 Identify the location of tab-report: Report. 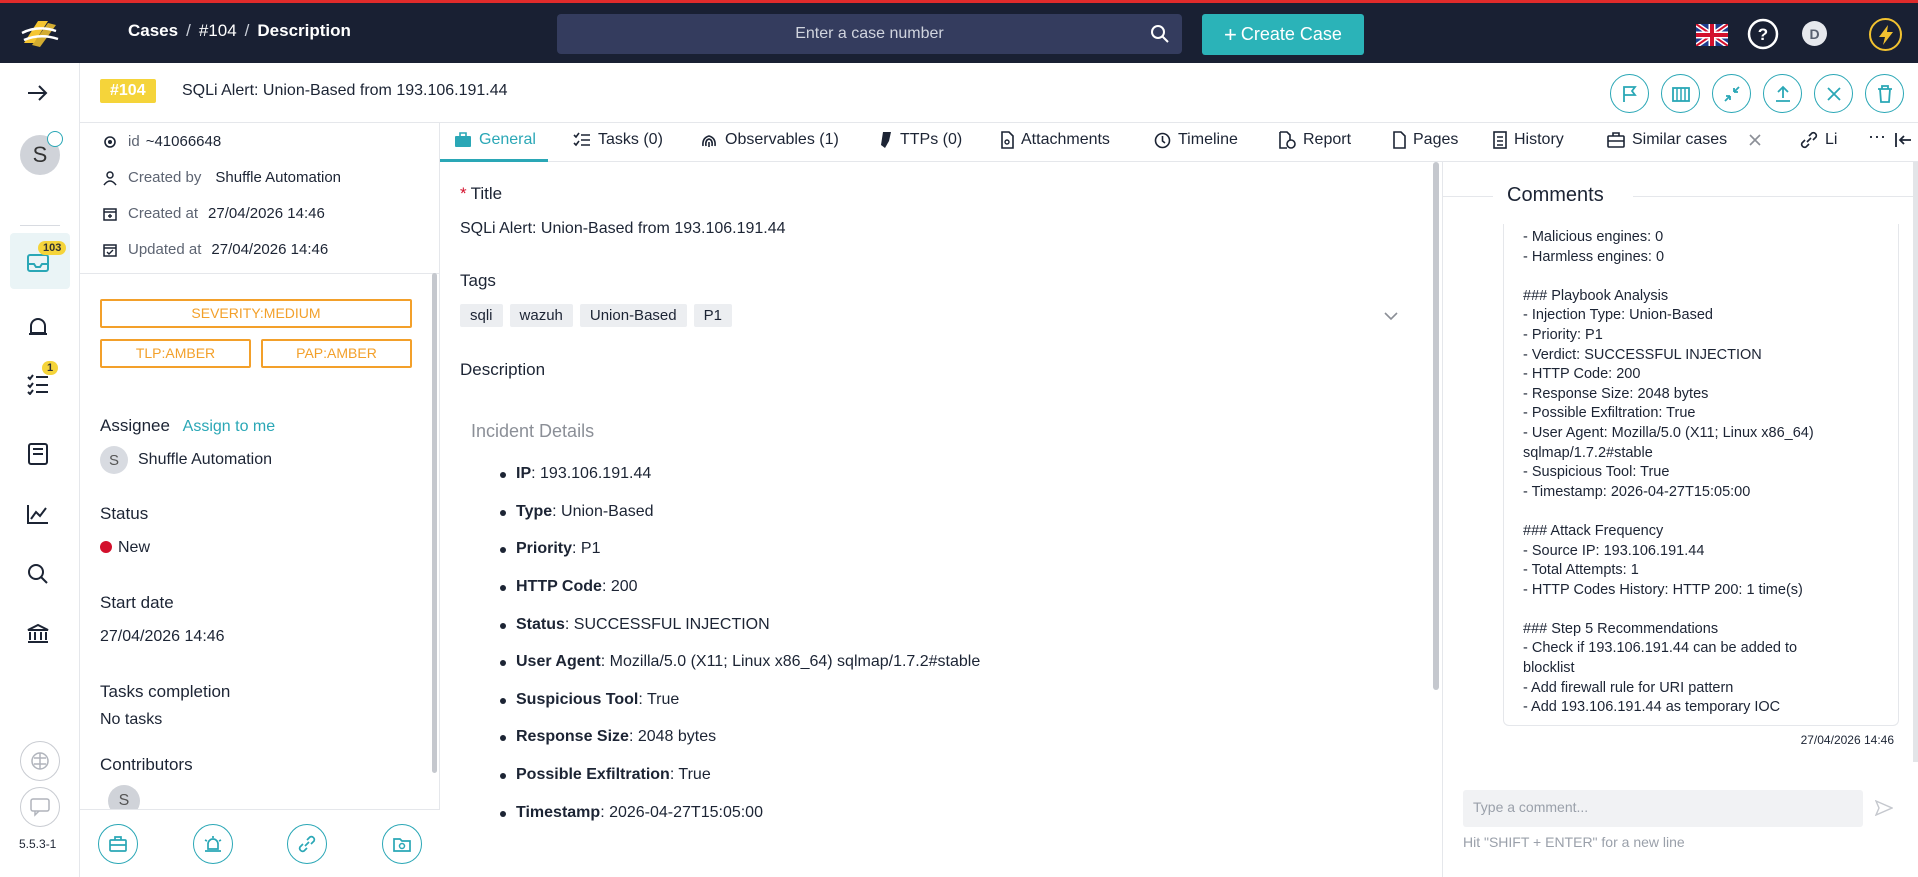
(1314, 140).